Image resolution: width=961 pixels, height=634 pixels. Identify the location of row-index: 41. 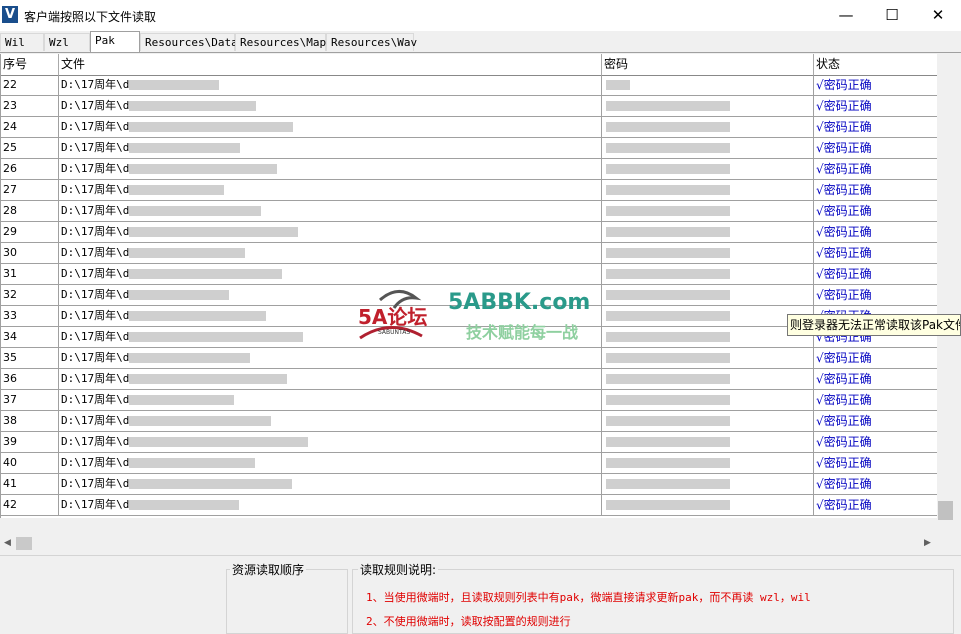
(30, 484).